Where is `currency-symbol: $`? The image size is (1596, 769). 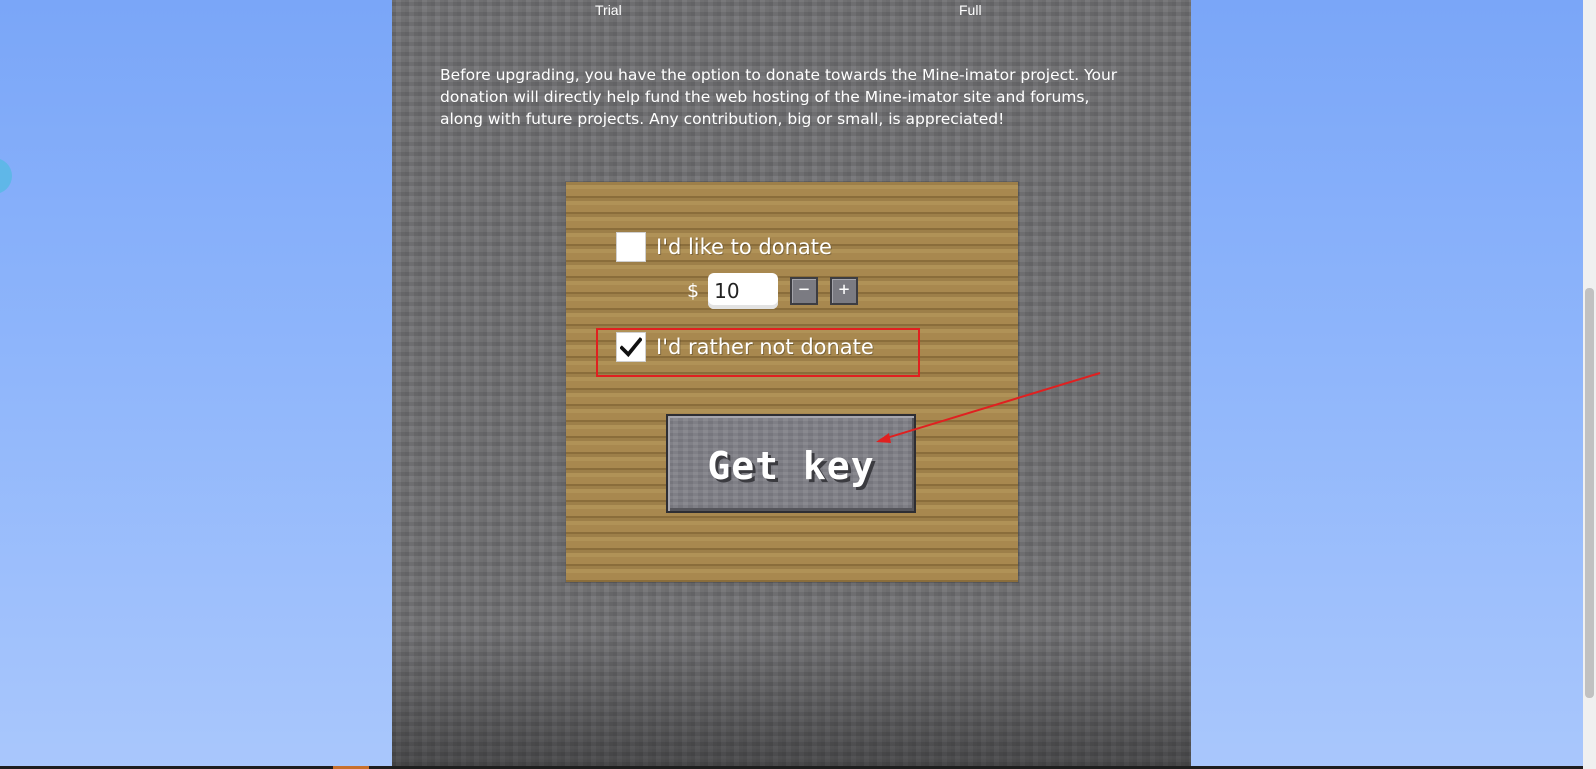
currency-symbol: $ is located at coordinates (693, 291).